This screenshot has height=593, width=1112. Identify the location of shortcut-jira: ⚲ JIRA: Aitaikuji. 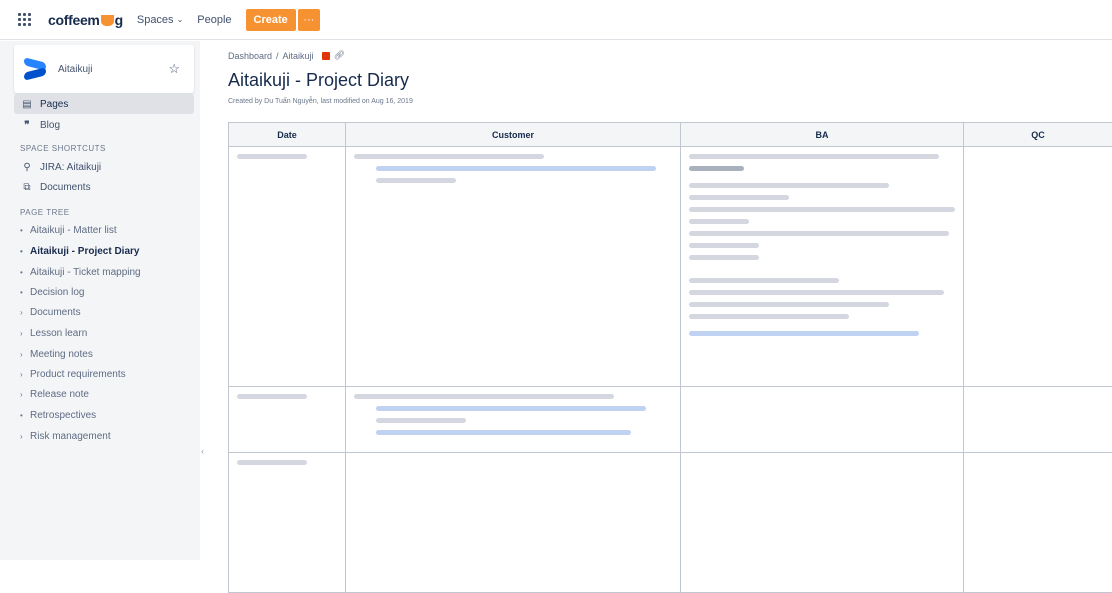
(104, 167).